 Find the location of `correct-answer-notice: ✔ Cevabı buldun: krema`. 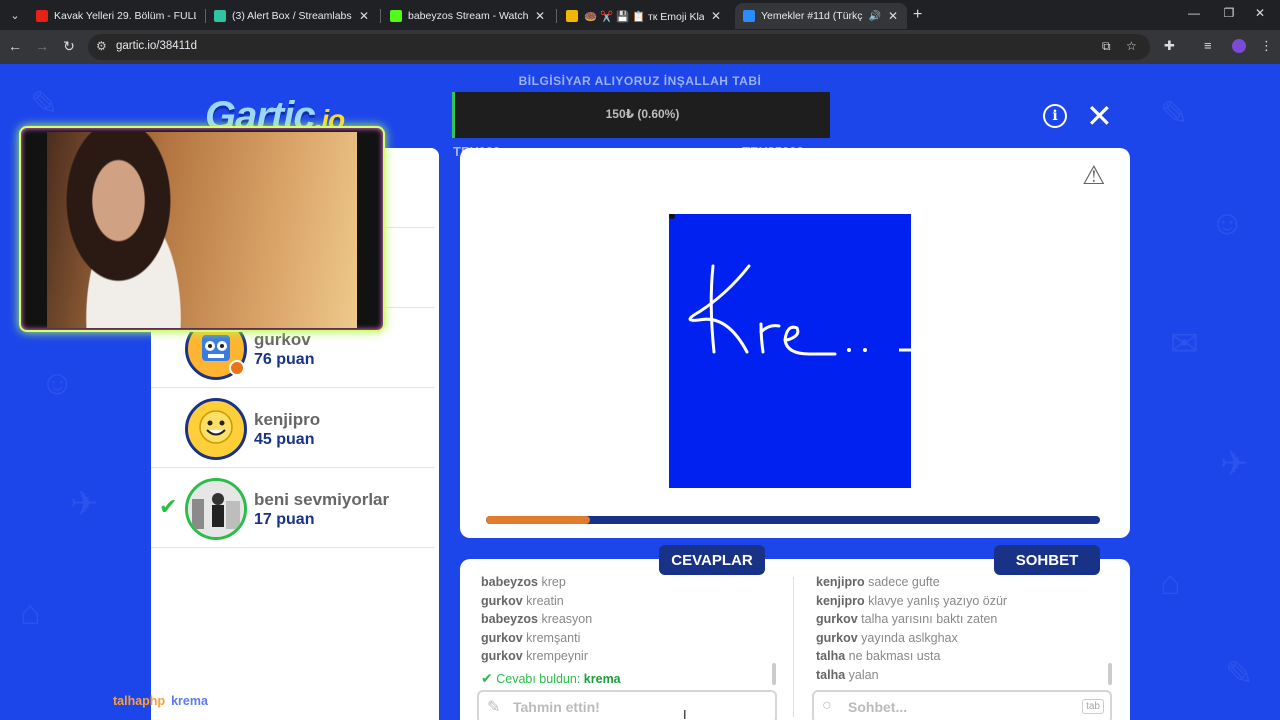

correct-answer-notice: ✔ Cevabı buldun: krema is located at coordinates (551, 677).